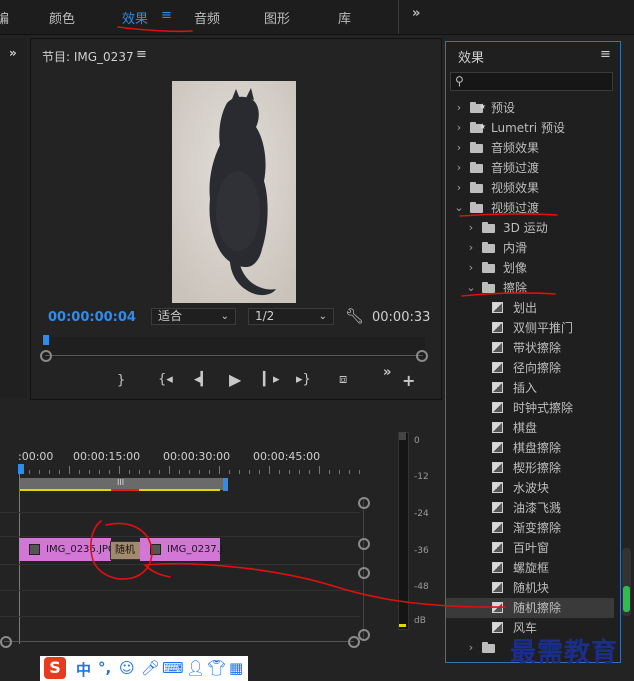 This screenshot has width=634, height=681. I want to click on effects-scroll-thumb, so click(626, 599).